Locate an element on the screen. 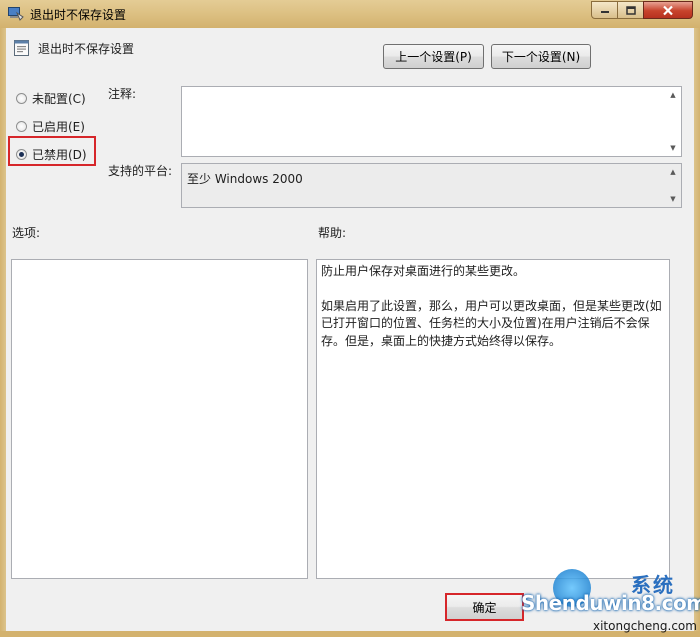  maximize-button is located at coordinates (630, 10).